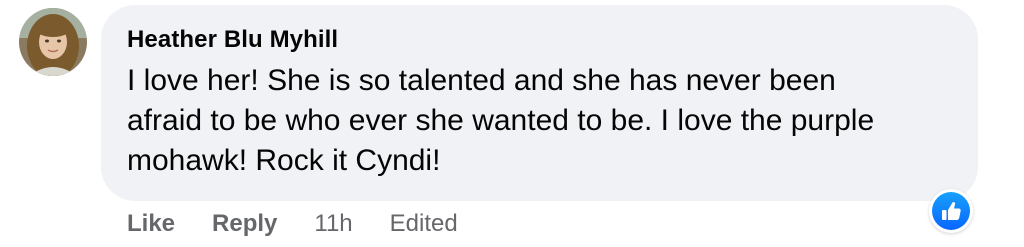  I want to click on avatar-photo, so click(53, 42).